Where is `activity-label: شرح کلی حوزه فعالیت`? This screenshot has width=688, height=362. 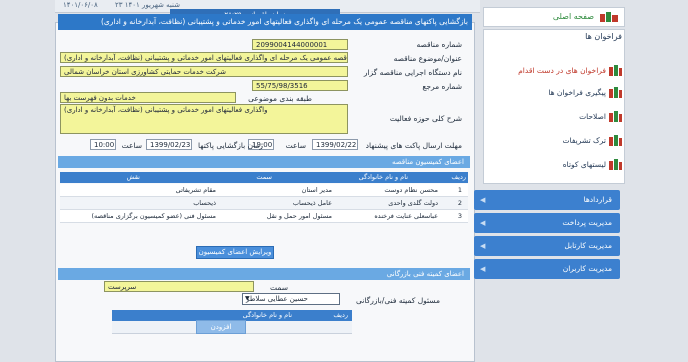 activity-label: شرح کلی حوزه فعالیت is located at coordinates (425, 118).